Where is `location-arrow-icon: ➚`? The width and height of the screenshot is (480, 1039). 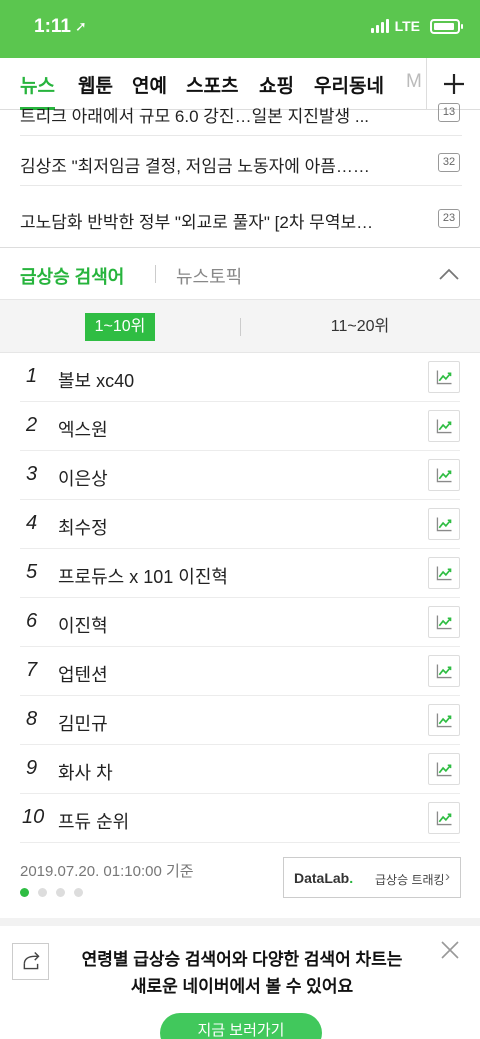
location-arrow-icon: ➚ is located at coordinates (81, 26).